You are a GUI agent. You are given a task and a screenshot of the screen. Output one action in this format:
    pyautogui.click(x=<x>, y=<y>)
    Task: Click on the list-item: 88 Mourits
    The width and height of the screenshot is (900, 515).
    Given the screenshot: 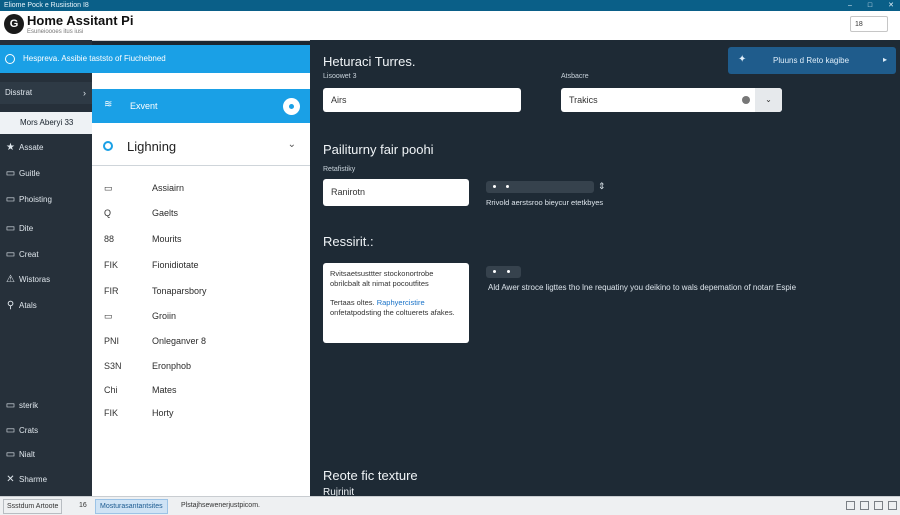 What is the action you would take?
    pyautogui.click(x=204, y=239)
    